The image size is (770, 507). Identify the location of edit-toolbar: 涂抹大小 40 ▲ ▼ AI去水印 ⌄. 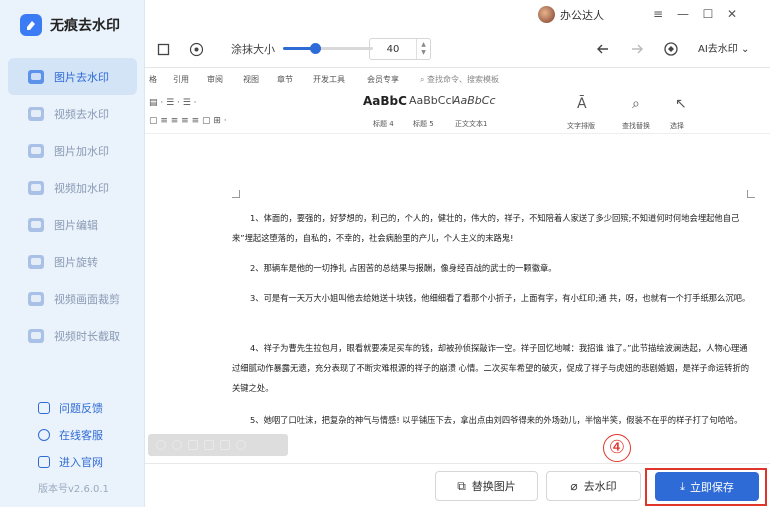
(457, 49).